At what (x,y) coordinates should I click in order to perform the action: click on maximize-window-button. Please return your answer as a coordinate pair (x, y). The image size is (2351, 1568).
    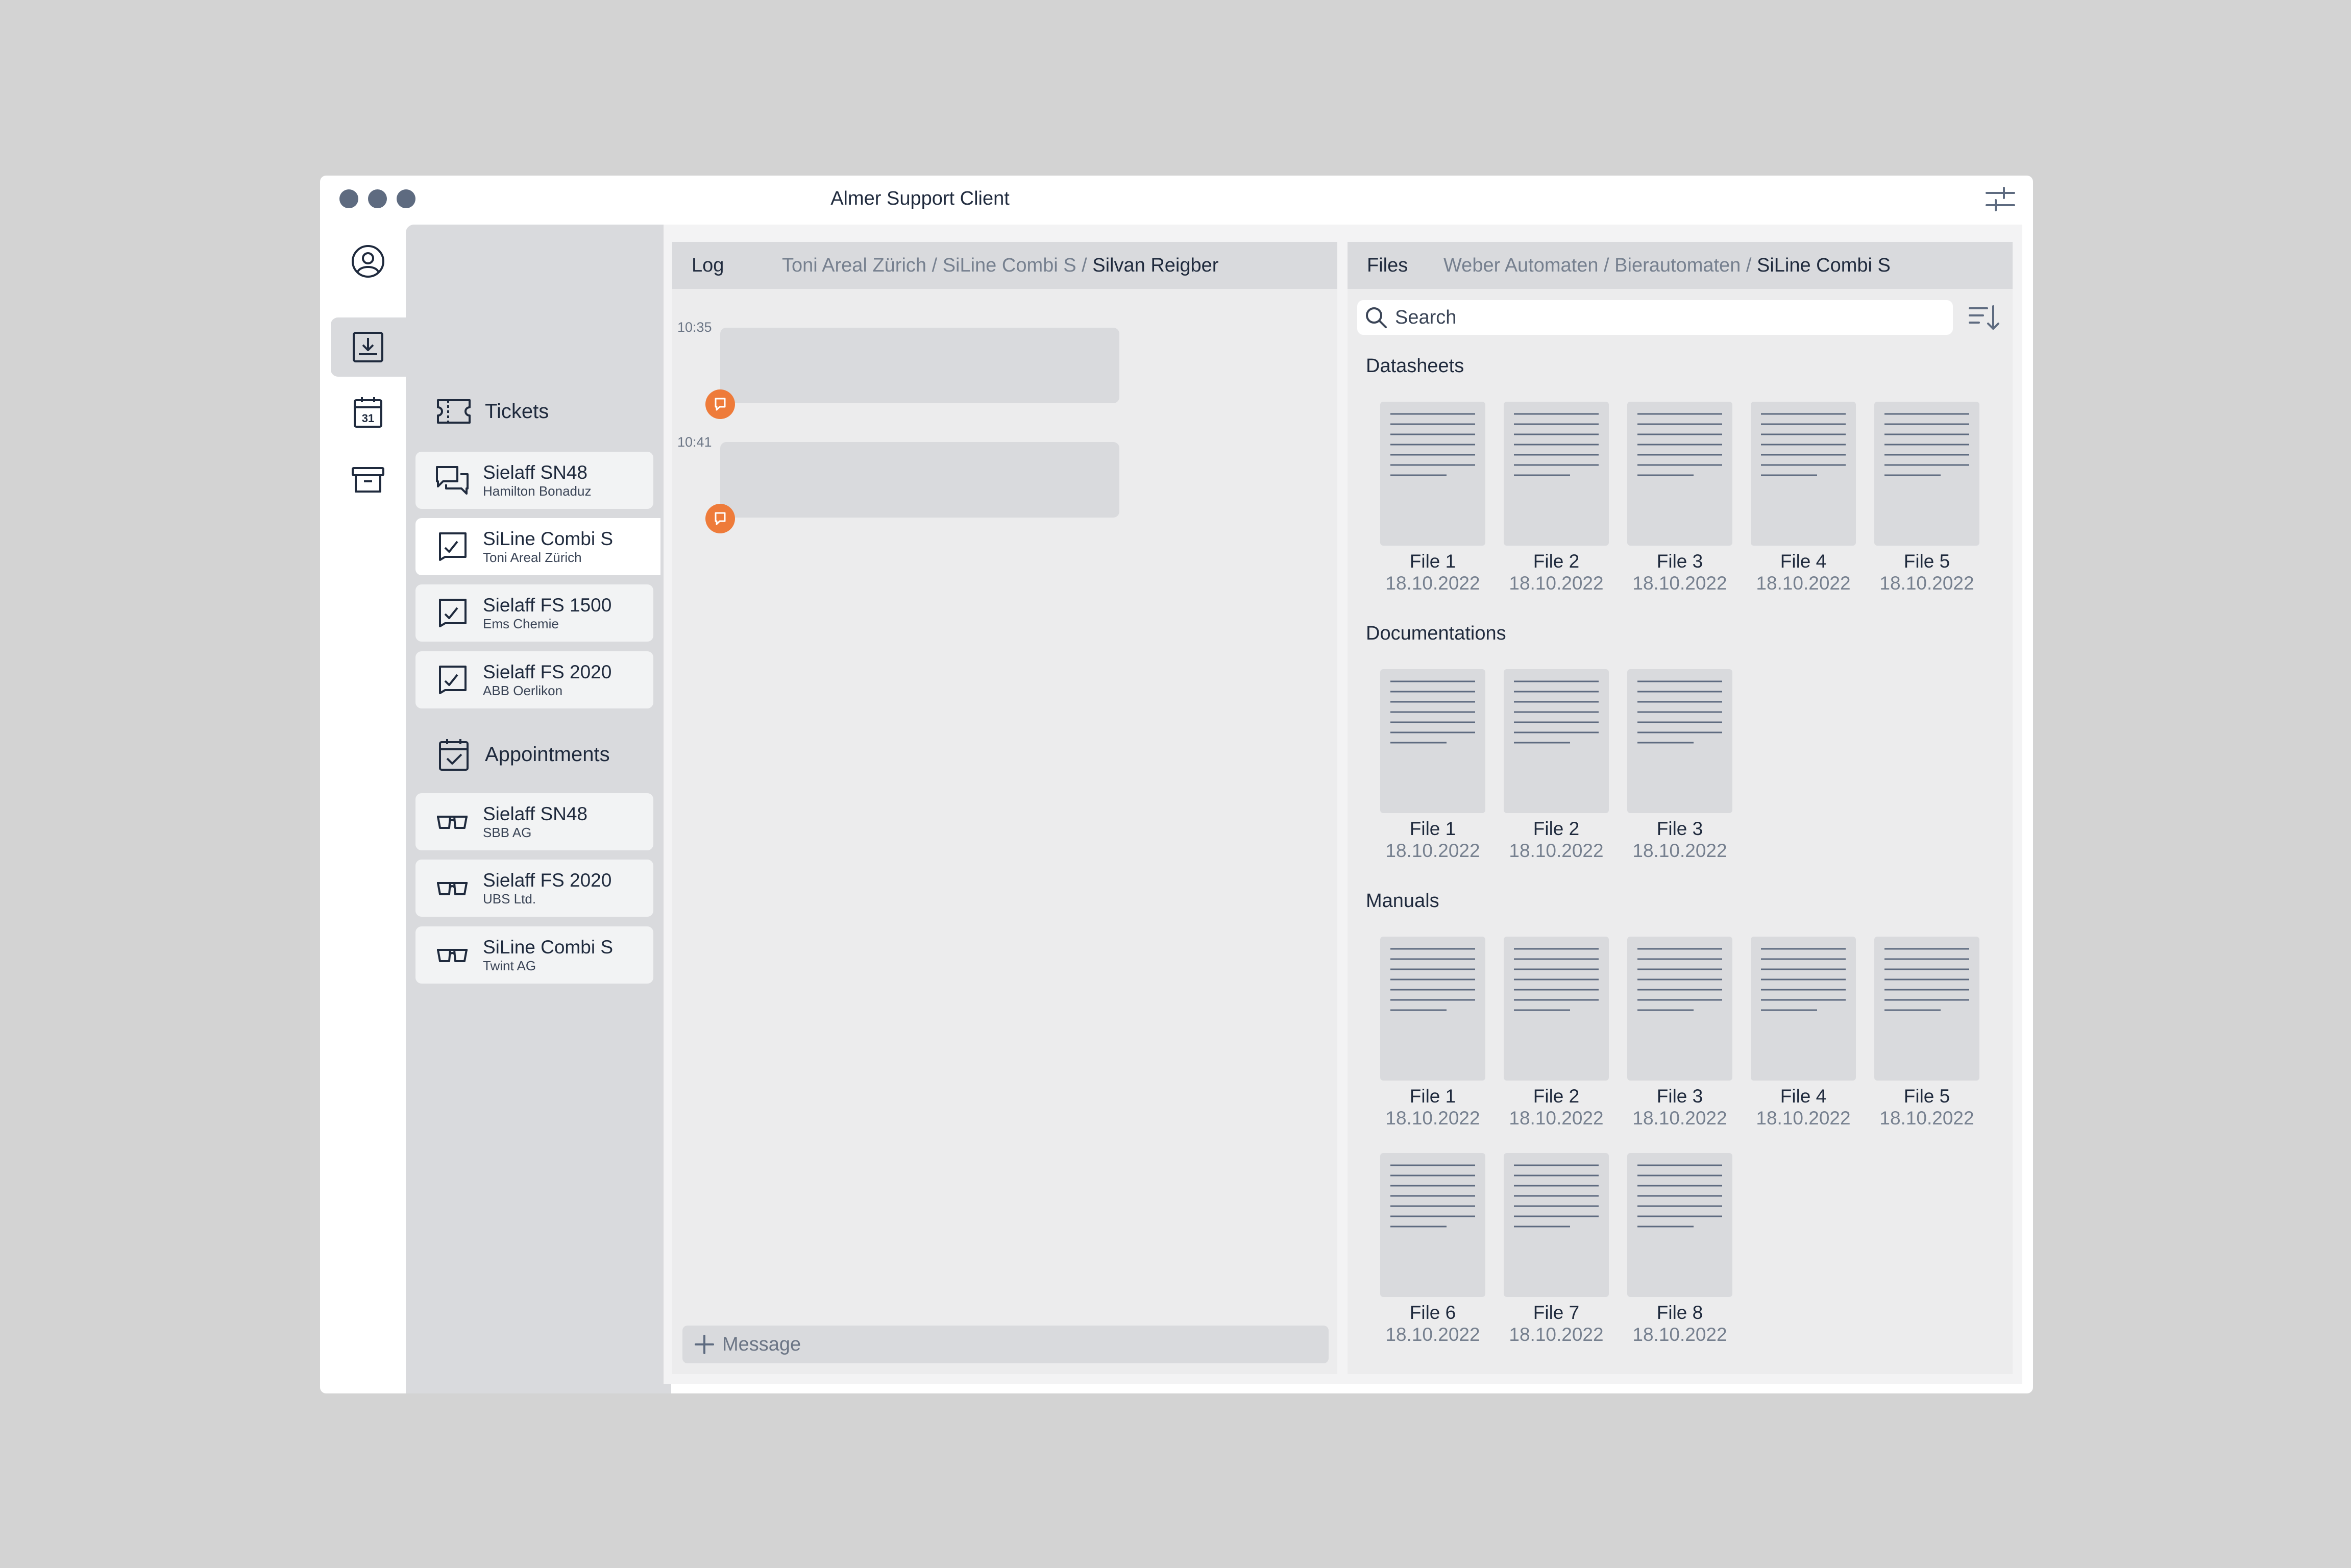
    Looking at the image, I should click on (406, 198).